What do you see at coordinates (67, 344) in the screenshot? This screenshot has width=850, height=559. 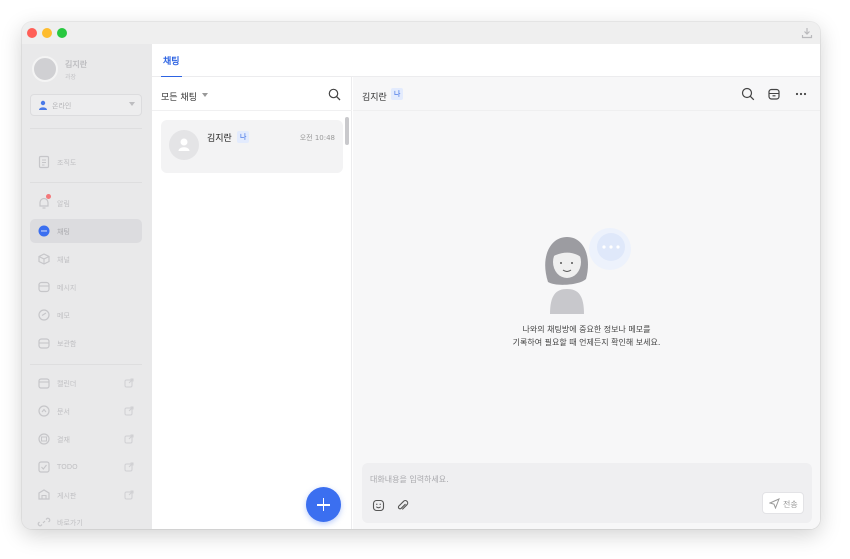 I see `sidebar-item-label: 보관함` at bounding box center [67, 344].